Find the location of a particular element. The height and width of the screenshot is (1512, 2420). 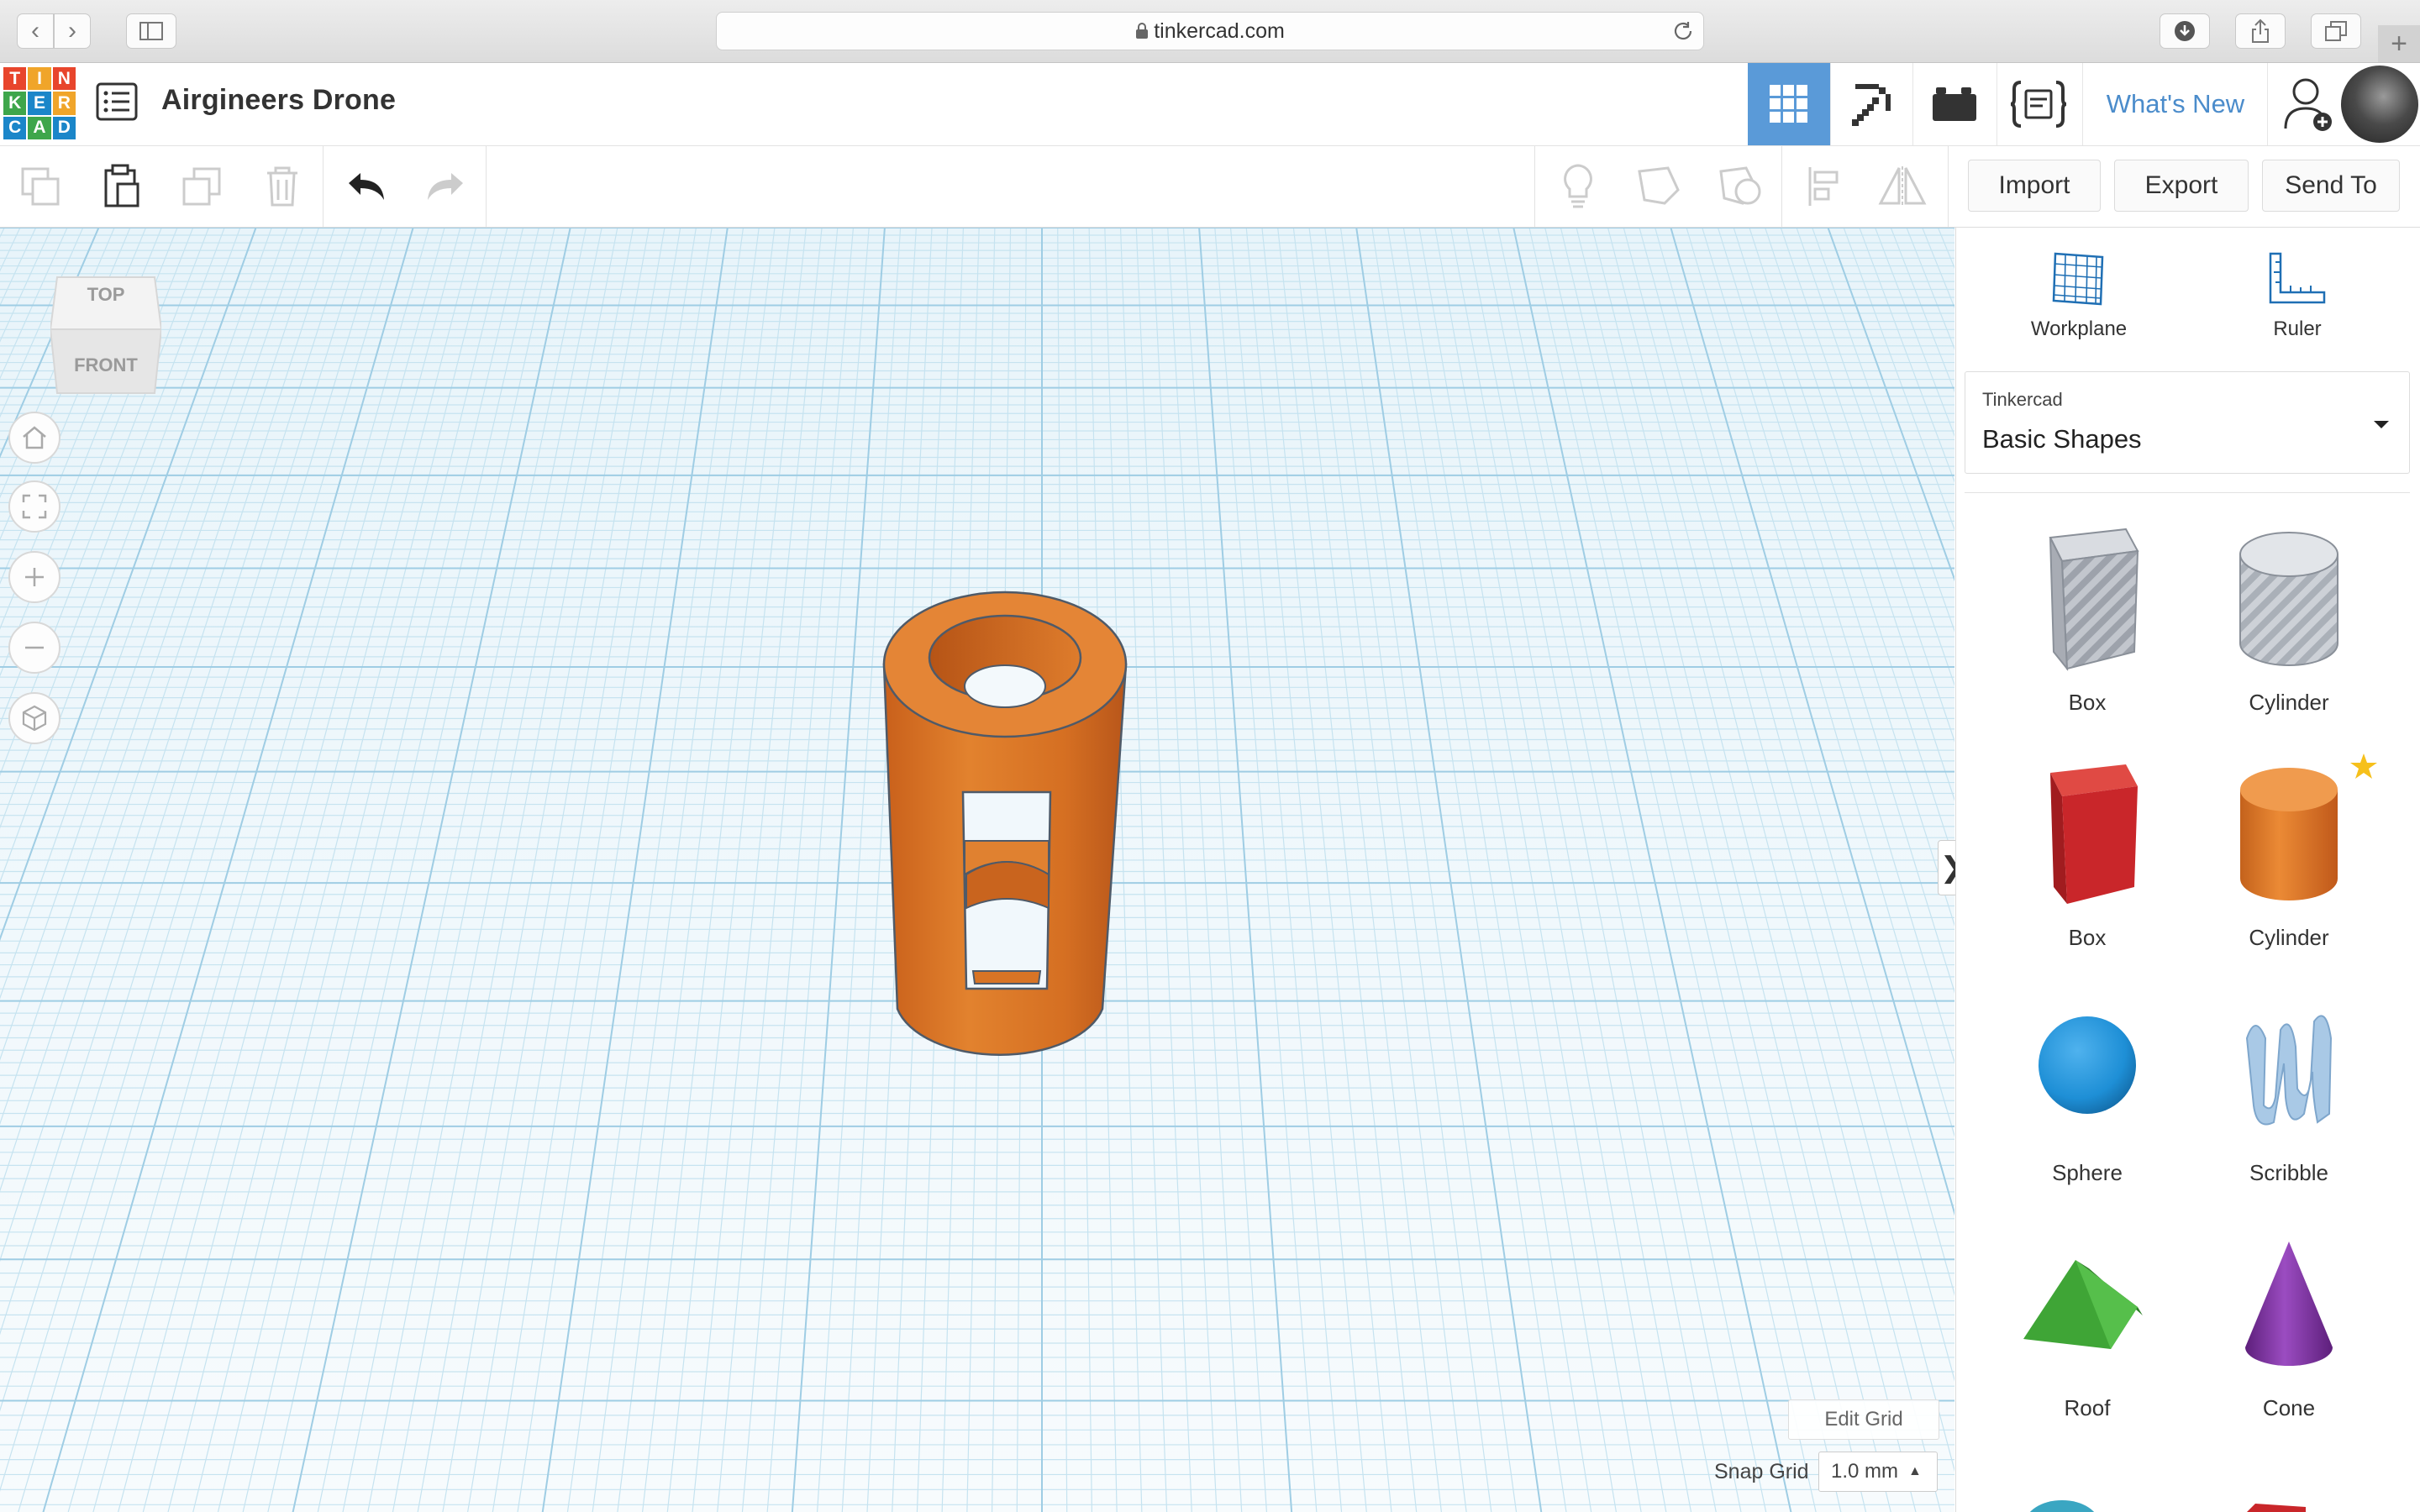

shape-label: Cone is located at coordinates (2289, 1407).